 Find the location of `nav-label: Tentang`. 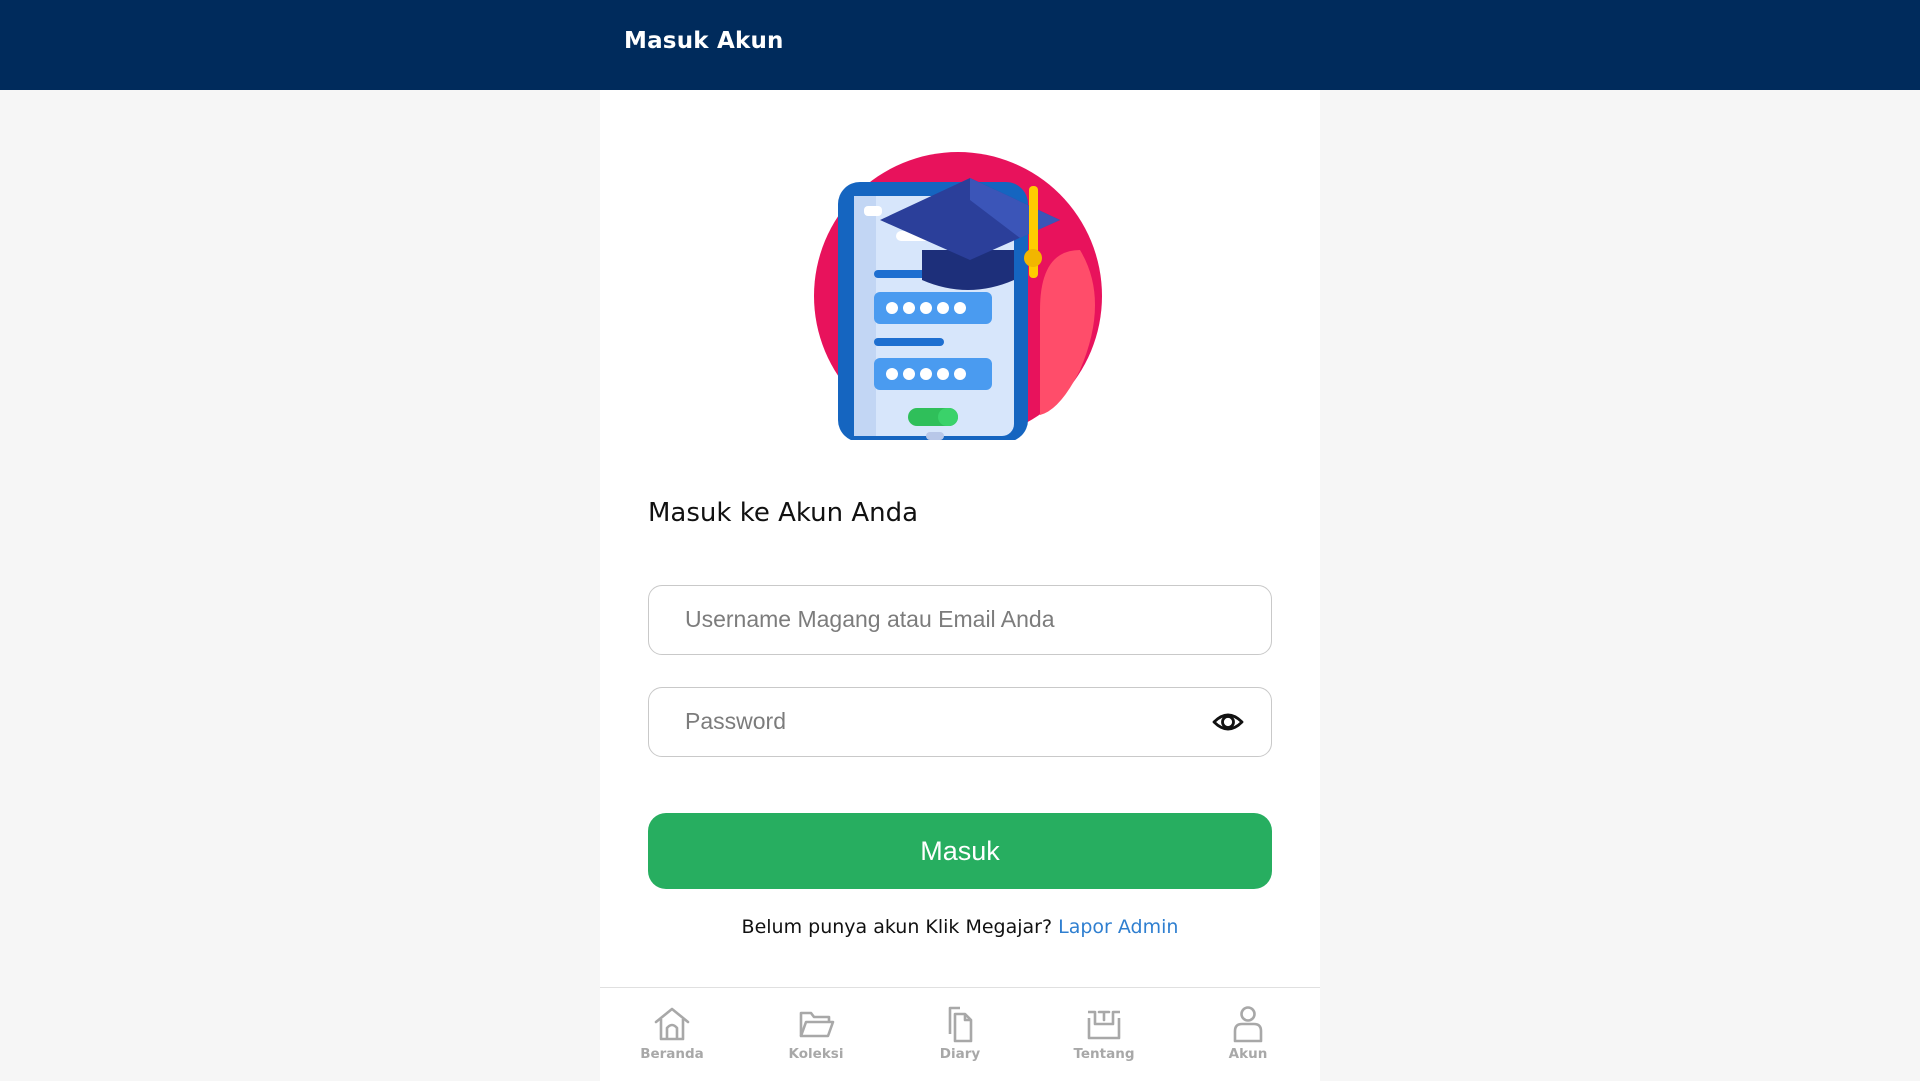

nav-label: Tentang is located at coordinates (1104, 1054).